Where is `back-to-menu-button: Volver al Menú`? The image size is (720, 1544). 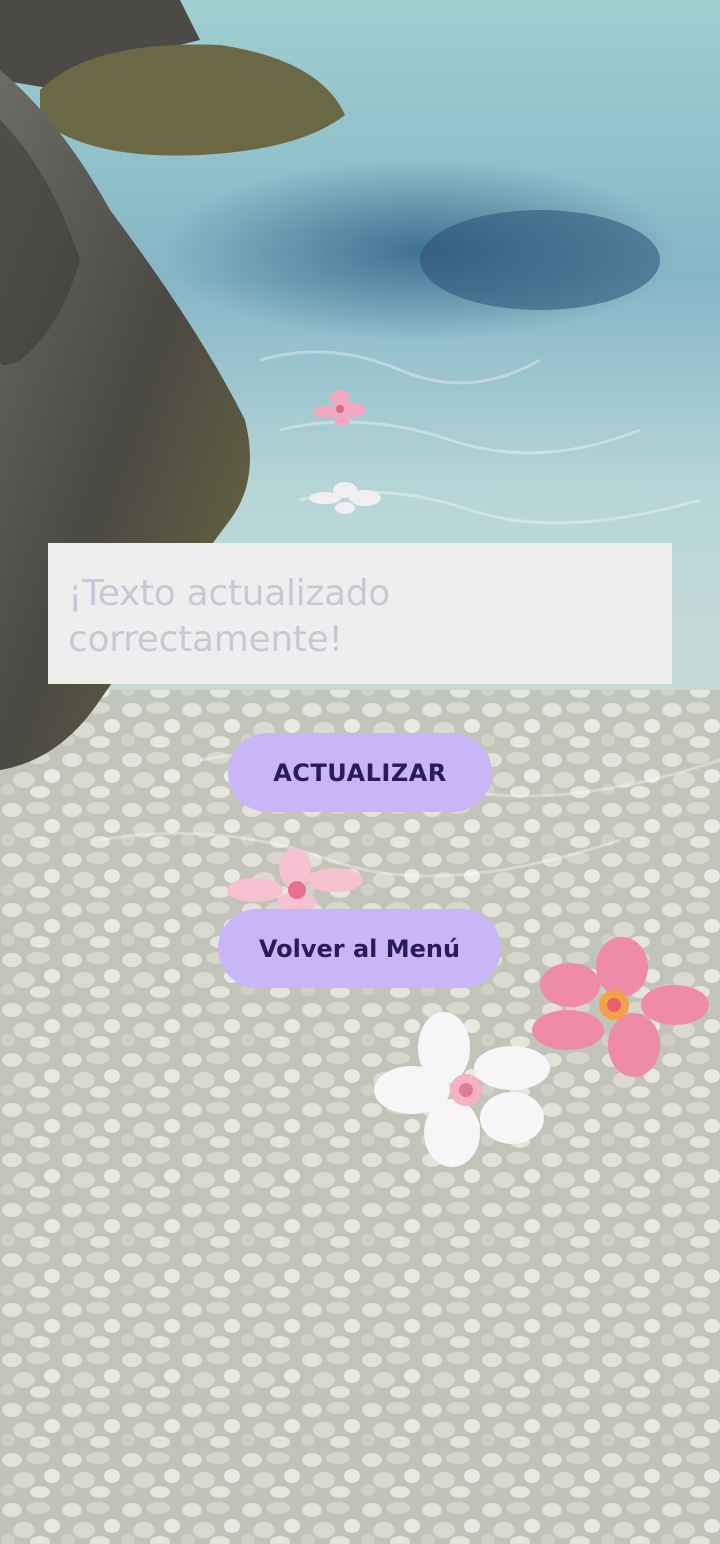 back-to-menu-button: Volver al Menú is located at coordinates (359, 948).